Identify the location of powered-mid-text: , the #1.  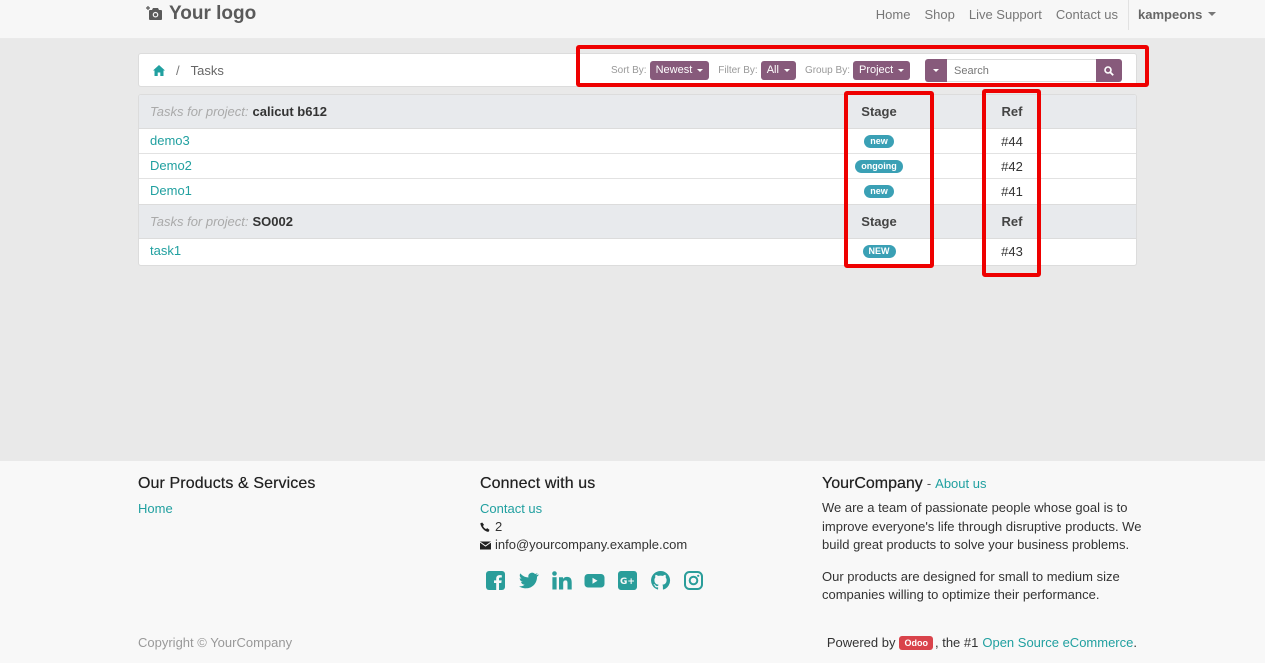
(956, 642).